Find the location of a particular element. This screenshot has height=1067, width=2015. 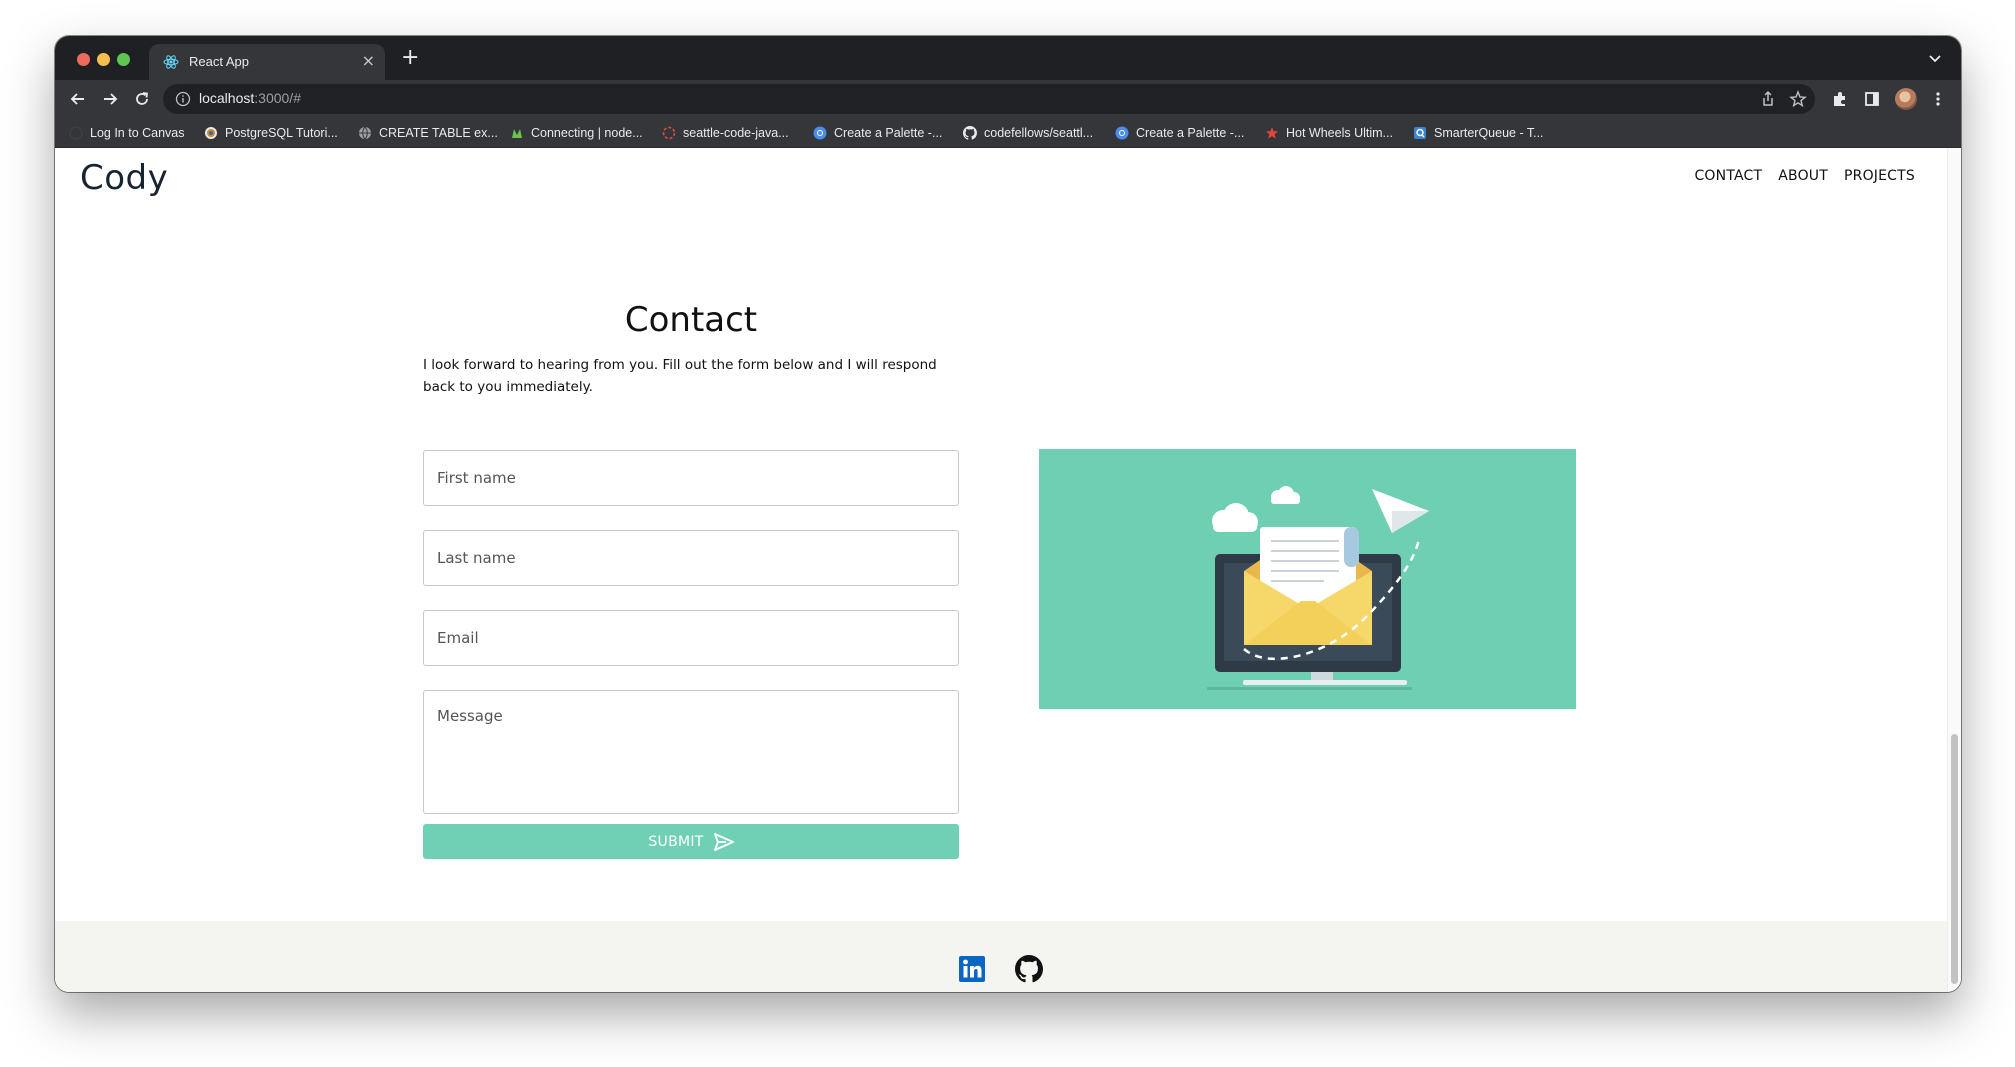

address-bar: localhost:3000/# is located at coordinates (989, 99).